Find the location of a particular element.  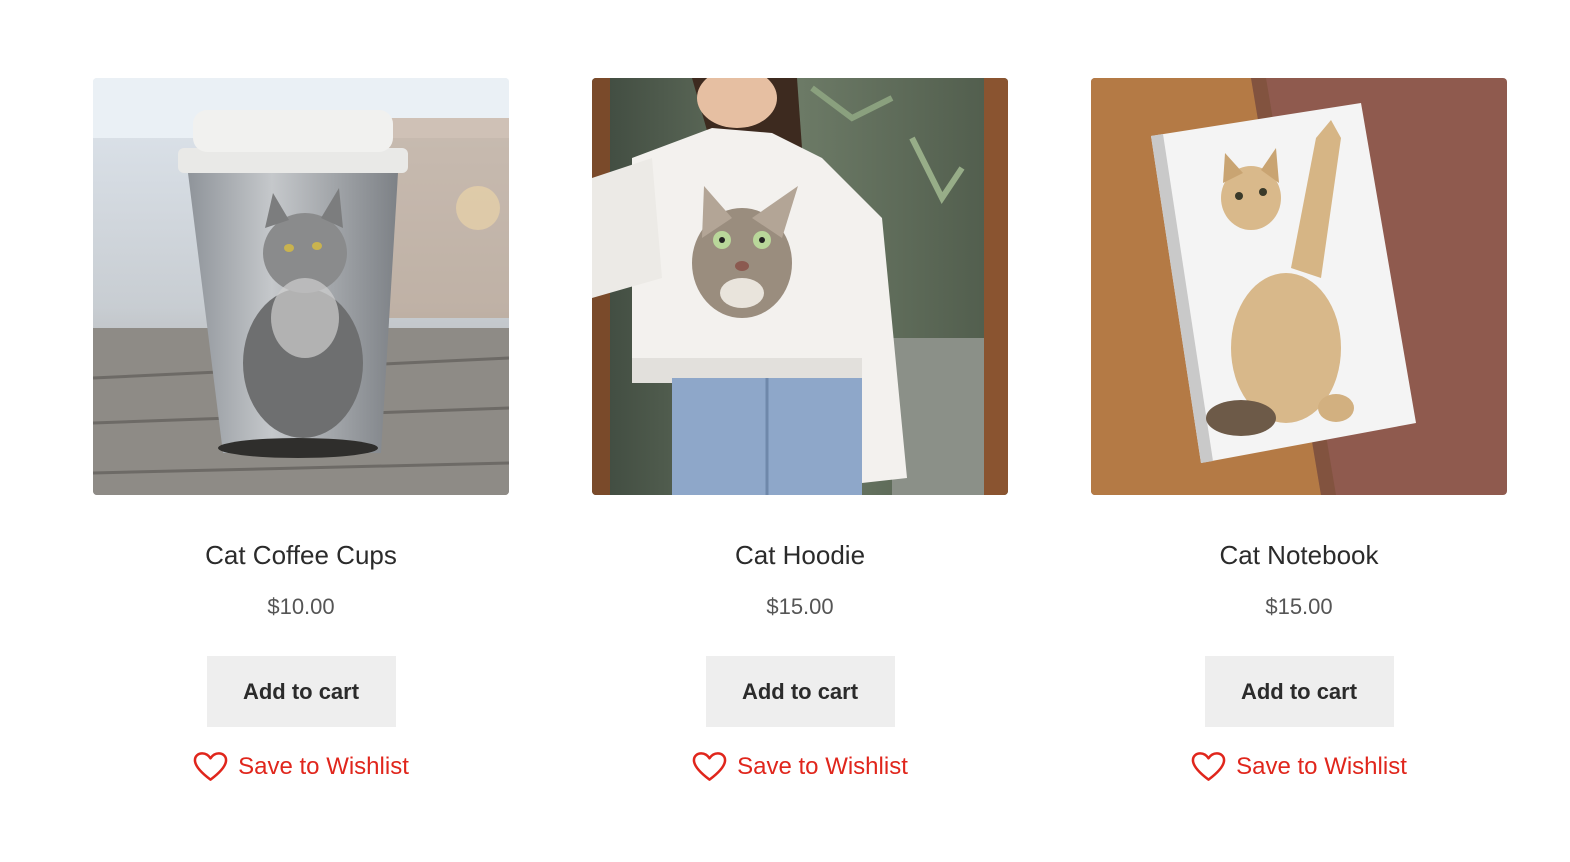

product-image-hoodie is located at coordinates (800, 286).